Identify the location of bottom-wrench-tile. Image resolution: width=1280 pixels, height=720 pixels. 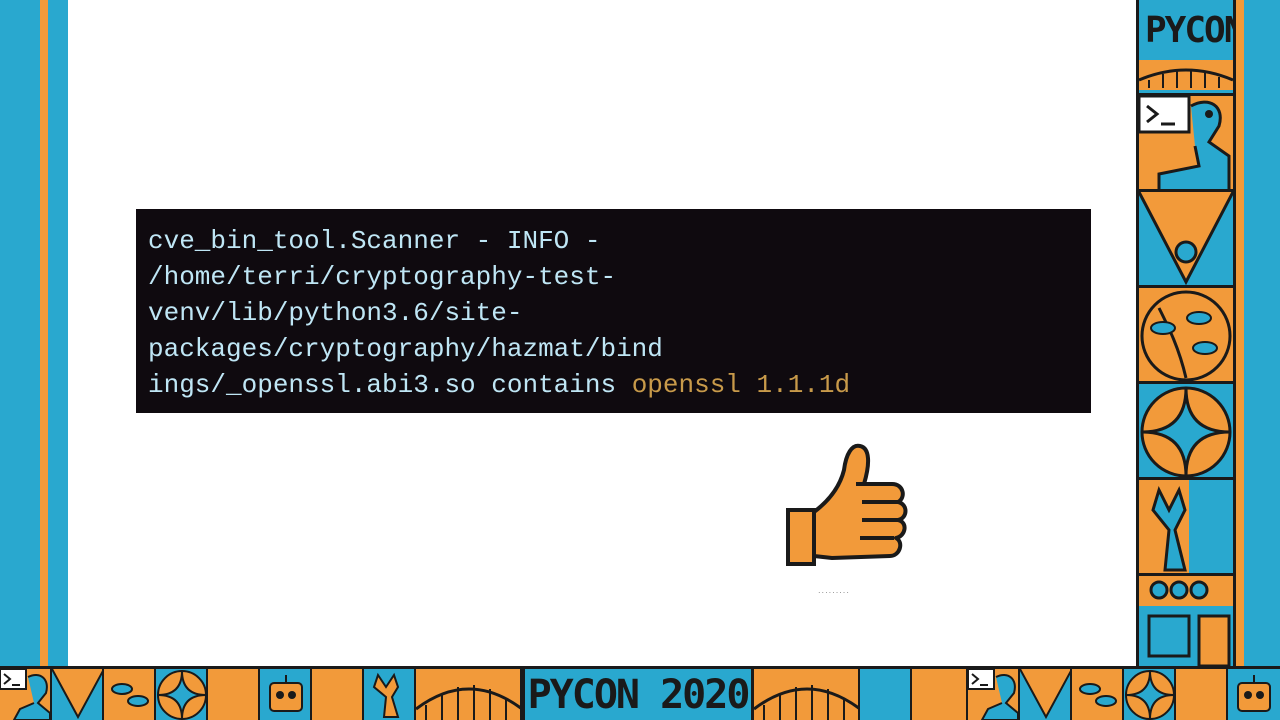
(390, 694).